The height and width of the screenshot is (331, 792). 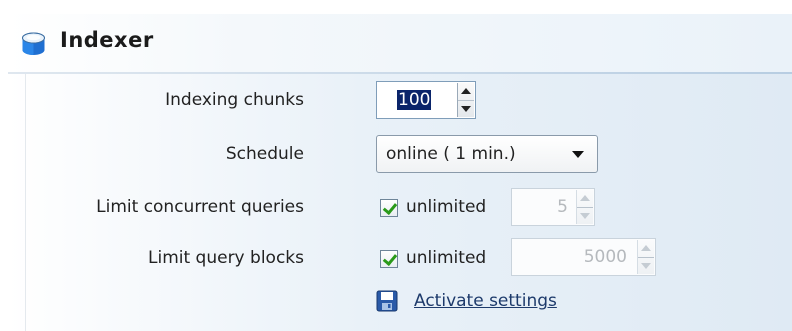 What do you see at coordinates (234, 100) in the screenshot?
I see `indexing-chunks-label: Indexing chunks` at bounding box center [234, 100].